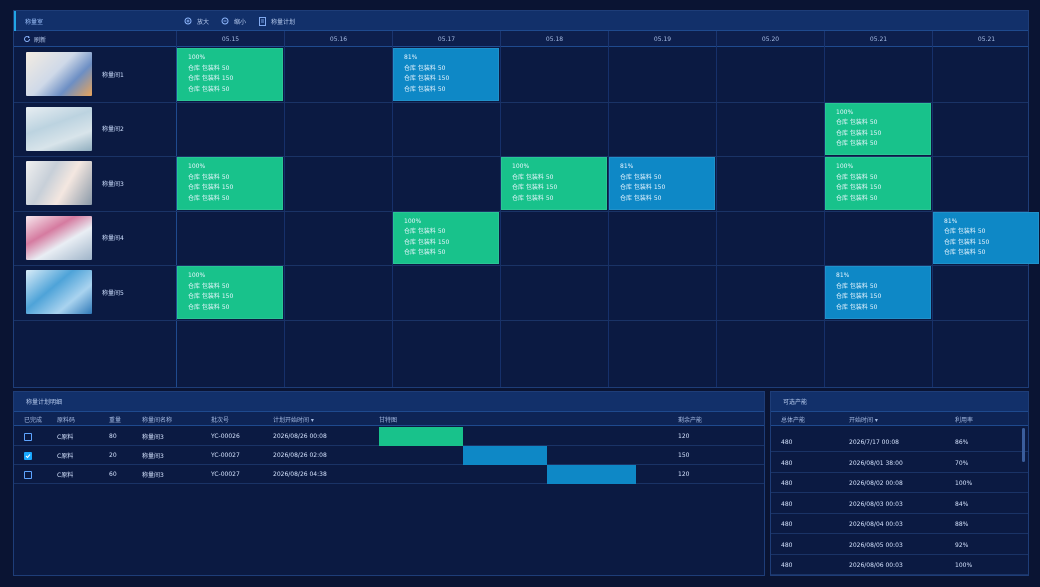 The width and height of the screenshot is (1040, 587). What do you see at coordinates (95, 21) in the screenshot?
I see `room-title: 称量室` at bounding box center [95, 21].